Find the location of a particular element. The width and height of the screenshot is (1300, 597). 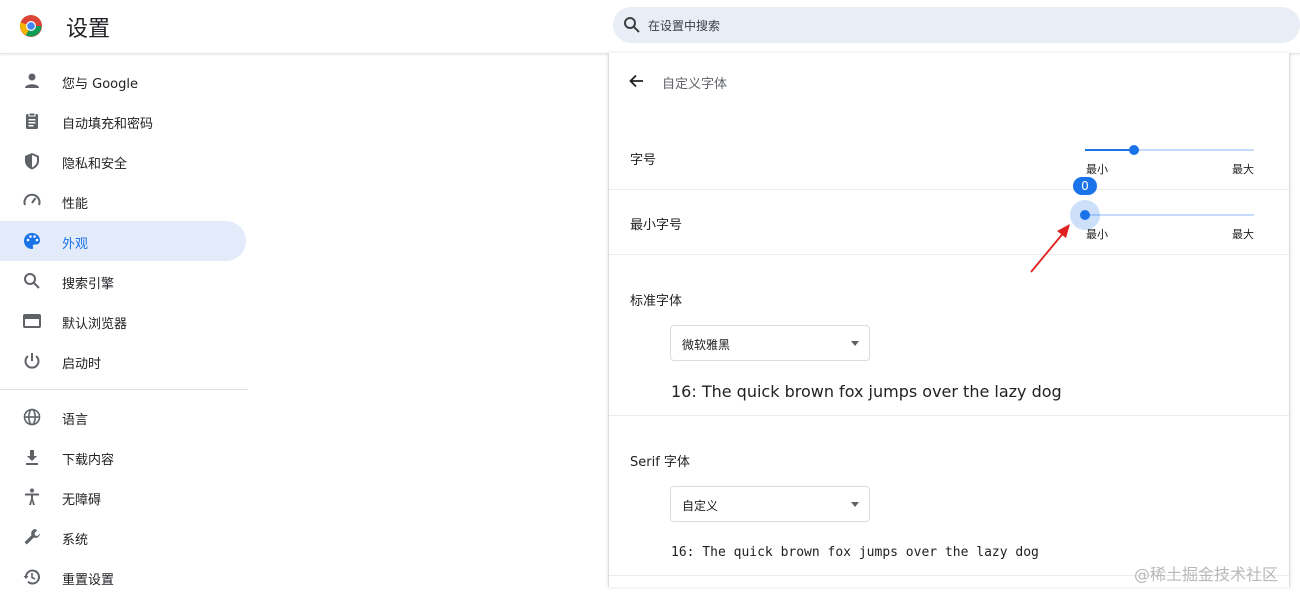

sidebar-item-label: 外观 is located at coordinates (75, 244).